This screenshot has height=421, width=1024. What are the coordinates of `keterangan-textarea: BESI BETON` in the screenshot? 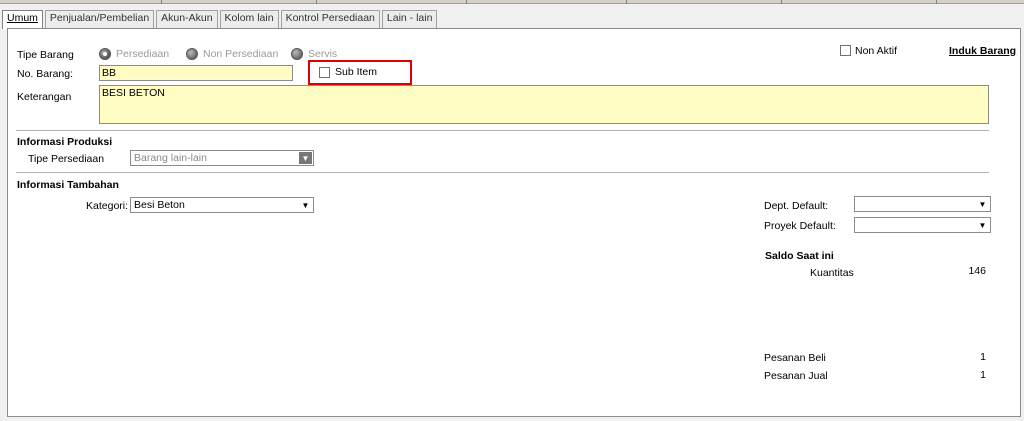 It's located at (544, 104).